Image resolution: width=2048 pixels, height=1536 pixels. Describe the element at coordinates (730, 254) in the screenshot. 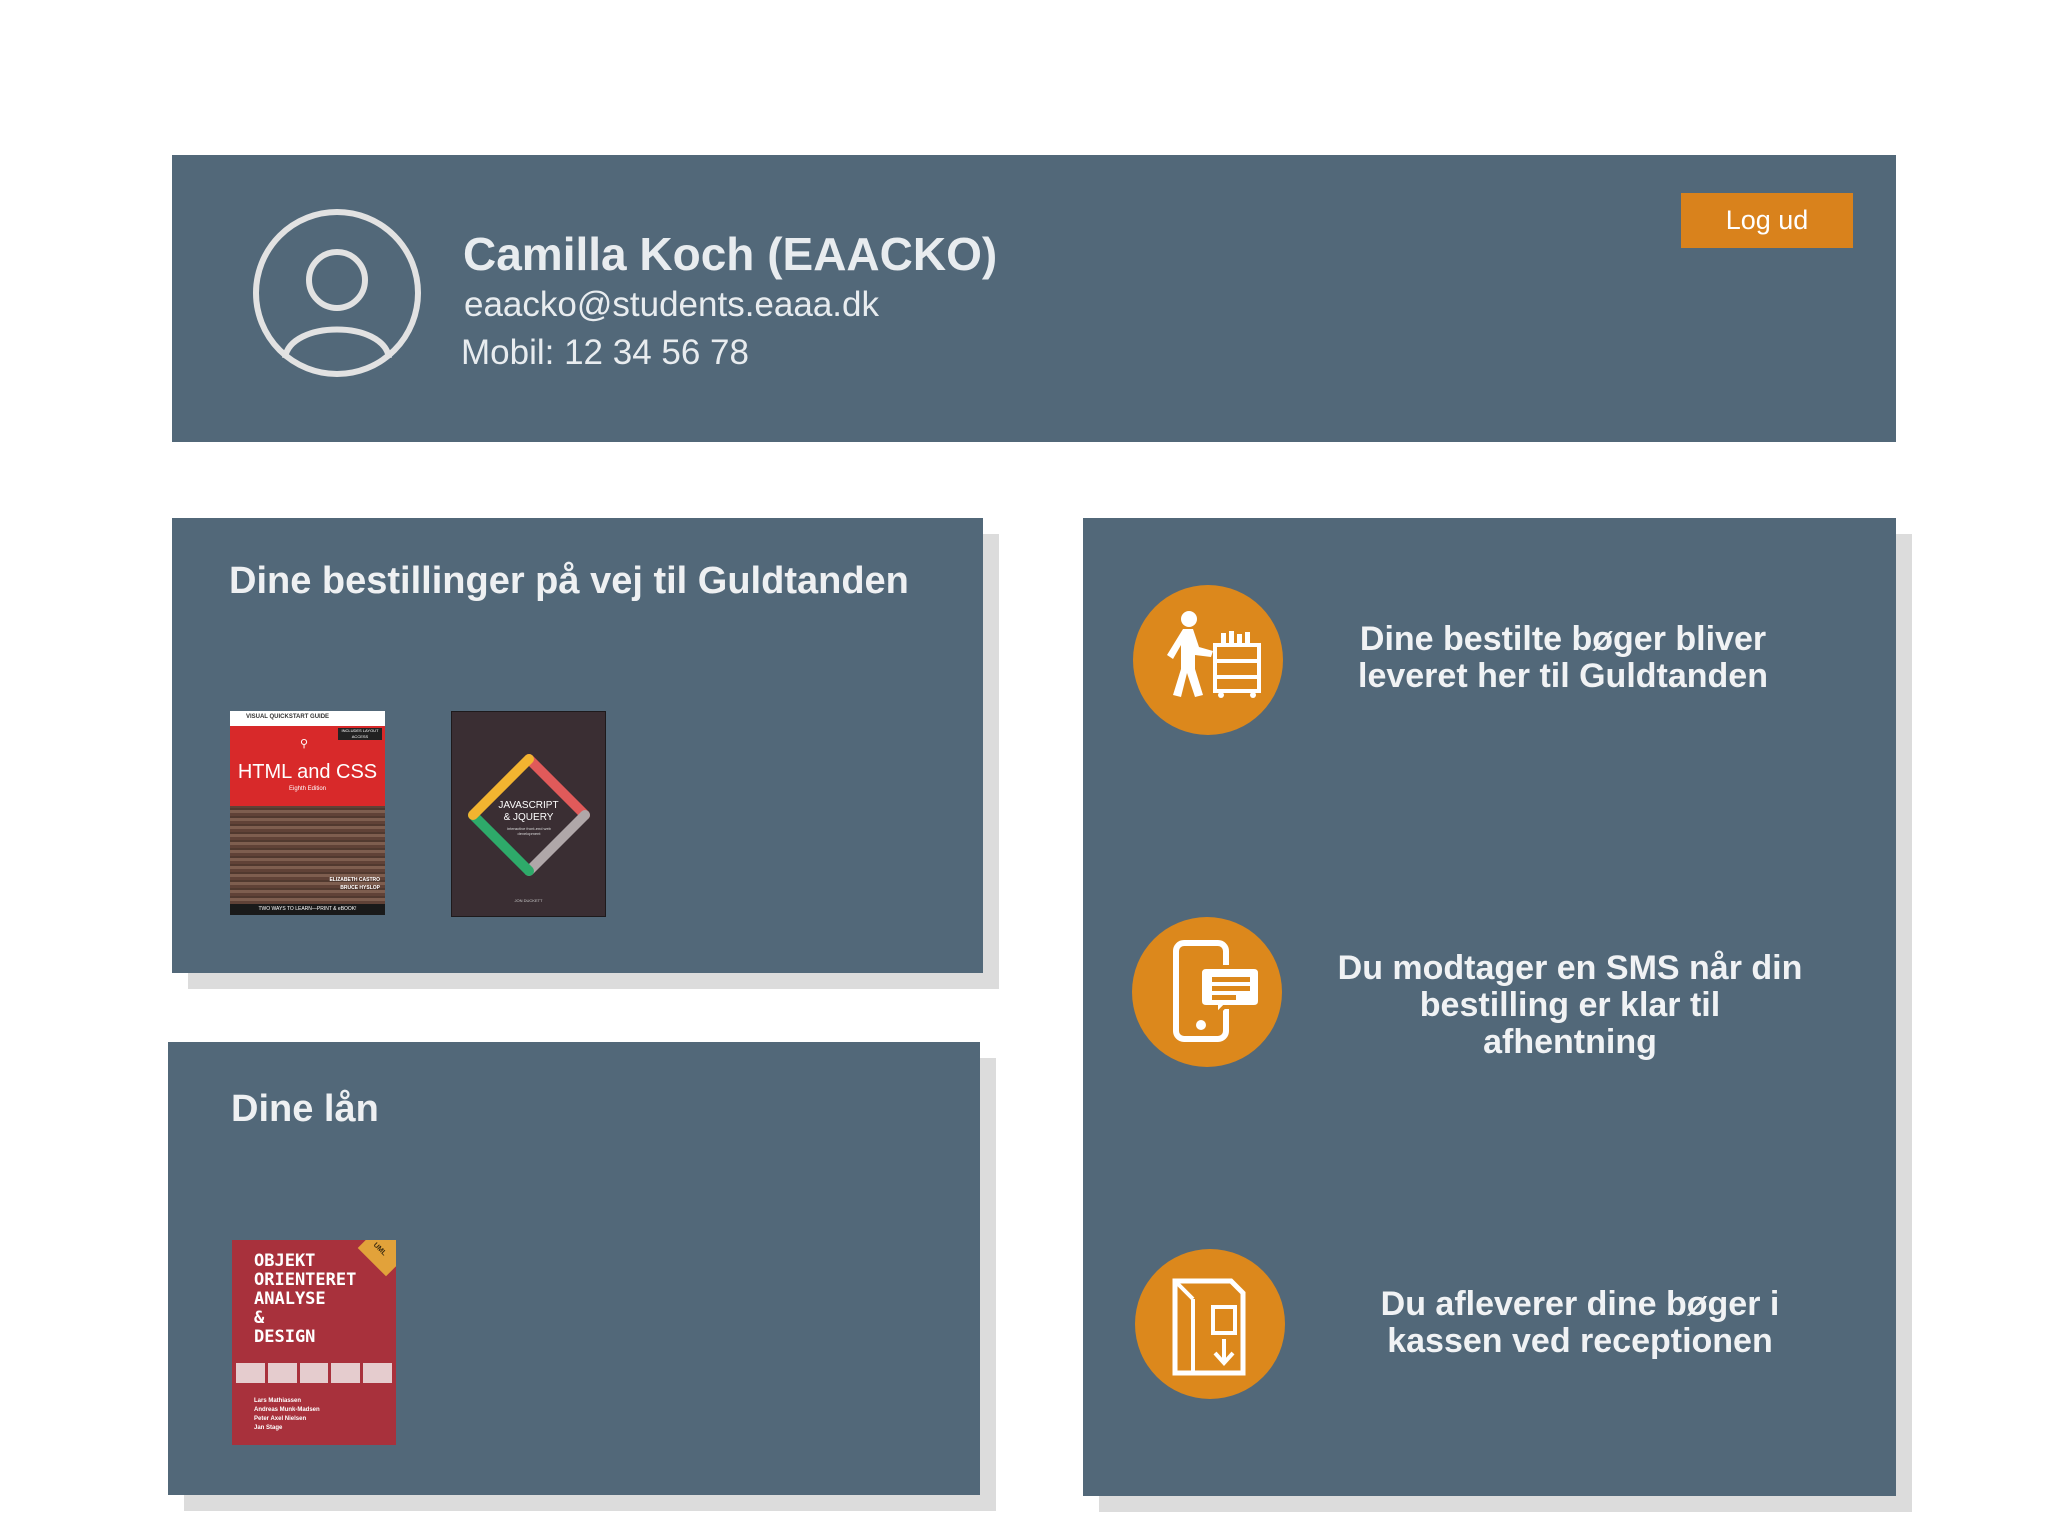

I see `user-name: Camilla Koch (EAACKO)` at that location.